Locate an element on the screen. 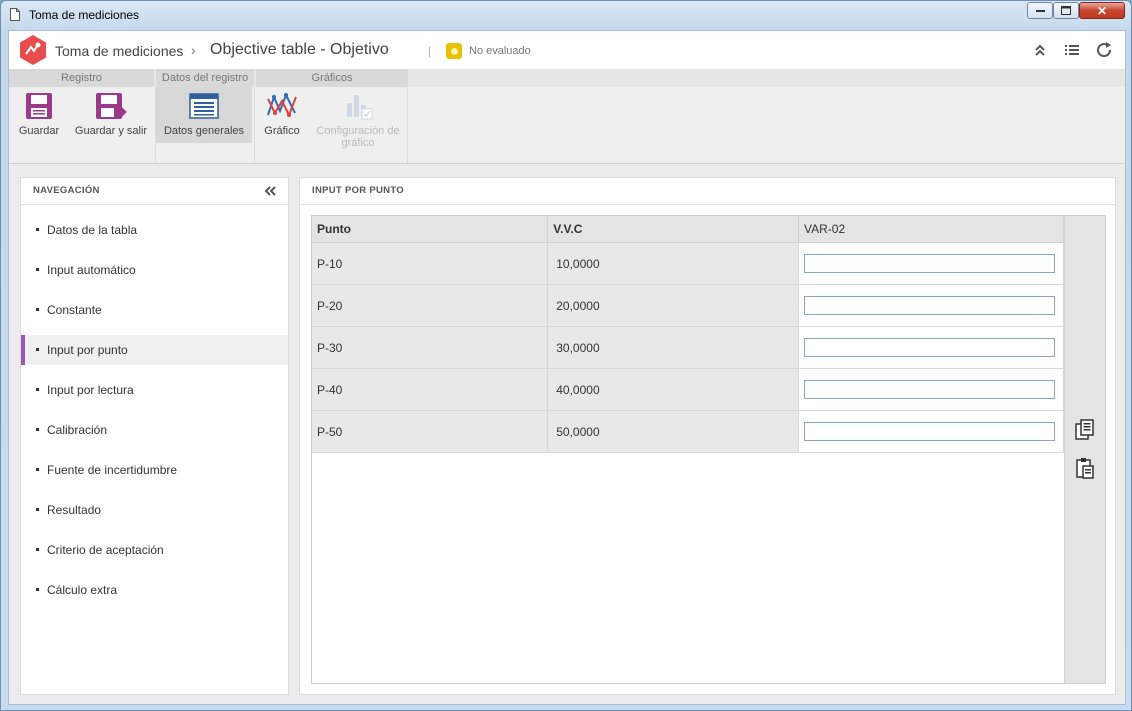 The width and height of the screenshot is (1132, 711). ribbon-group-datos-body: Datos generales is located at coordinates (205, 125).